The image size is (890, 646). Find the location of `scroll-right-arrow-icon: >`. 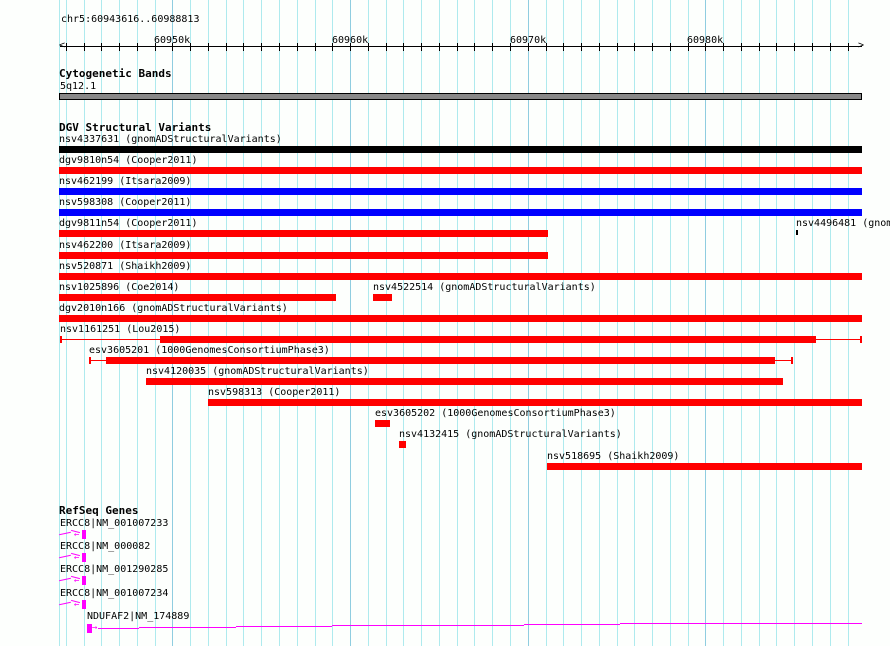

scroll-right-arrow-icon: > is located at coordinates (861, 45).